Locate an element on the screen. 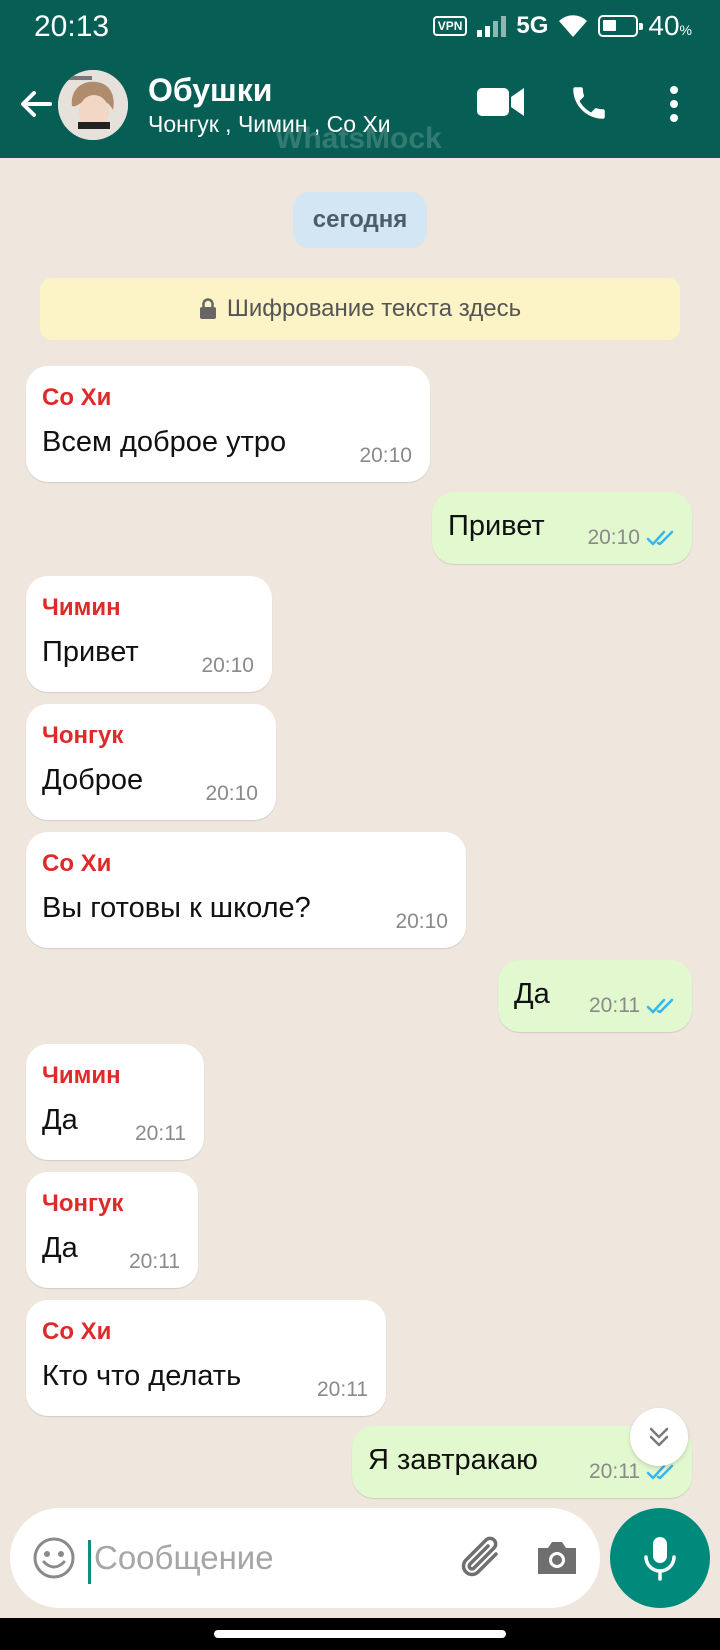 This screenshot has height=1650, width=720. emoji-icon is located at coordinates (54, 1558).